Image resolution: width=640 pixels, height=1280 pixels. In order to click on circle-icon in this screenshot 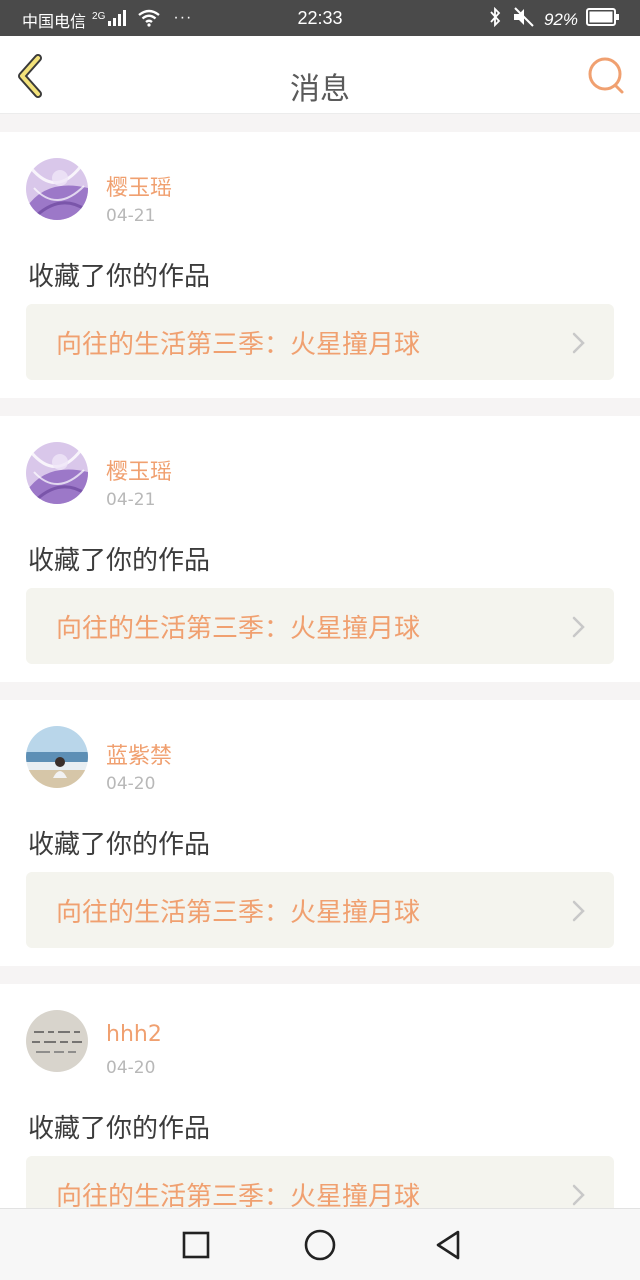, I will do `click(320, 1245)`.